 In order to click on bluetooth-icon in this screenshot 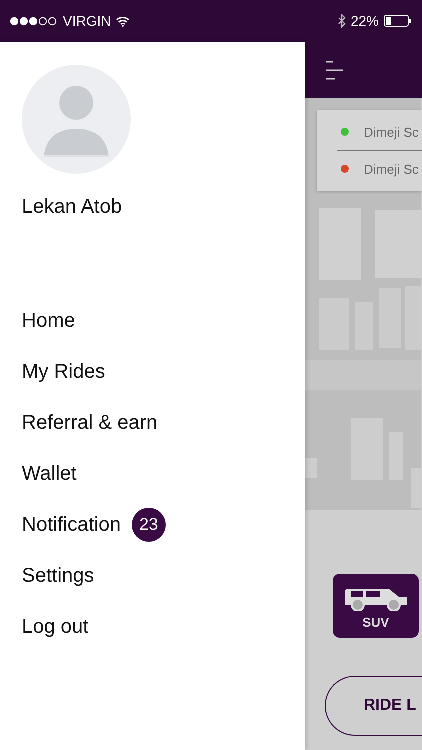, I will do `click(342, 21)`.